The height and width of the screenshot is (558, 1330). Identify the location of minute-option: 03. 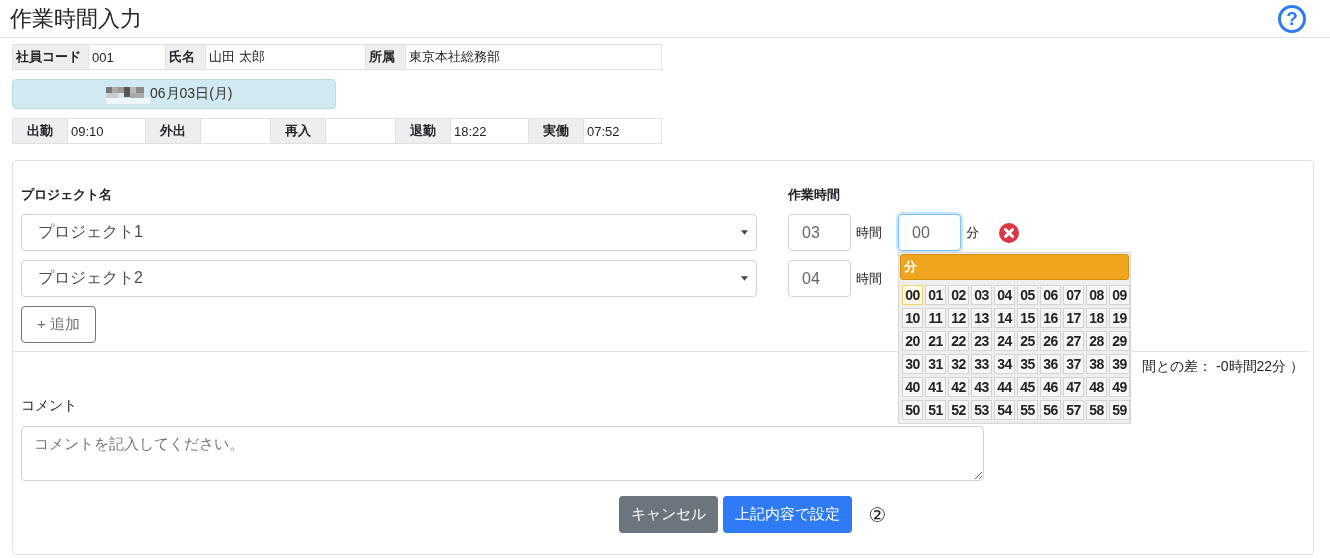
(981, 295).